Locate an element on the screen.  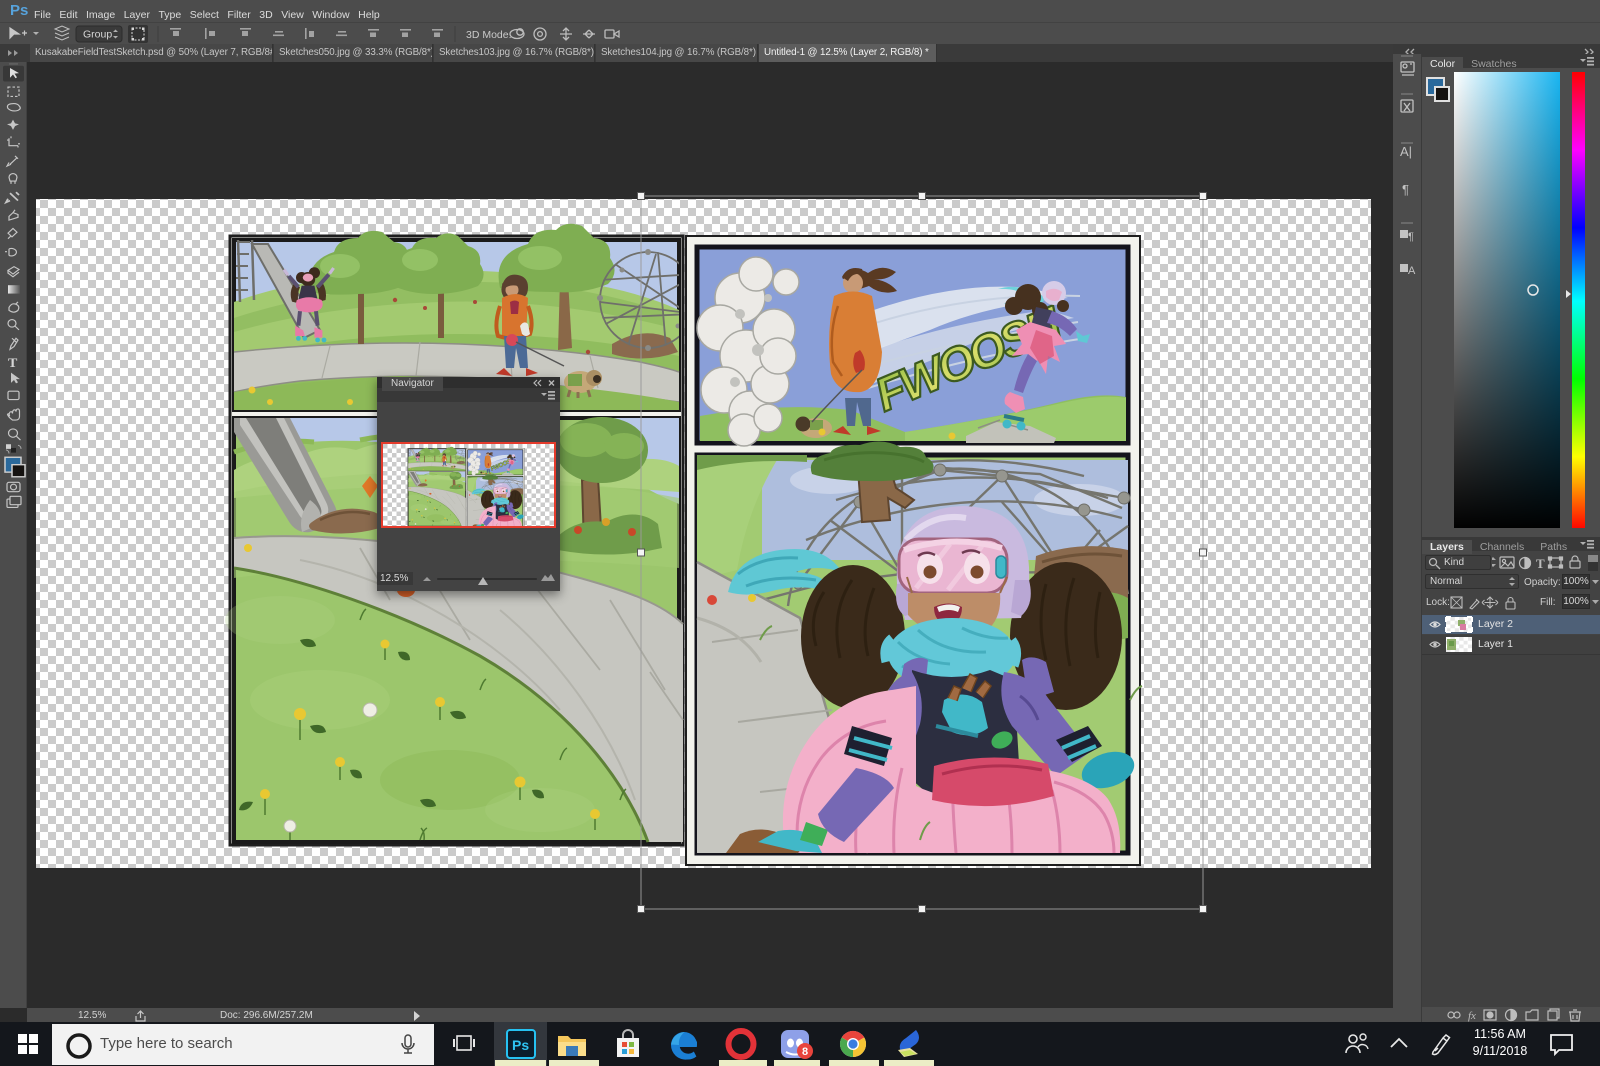
svg-text: Group is located at coordinates (97, 35).